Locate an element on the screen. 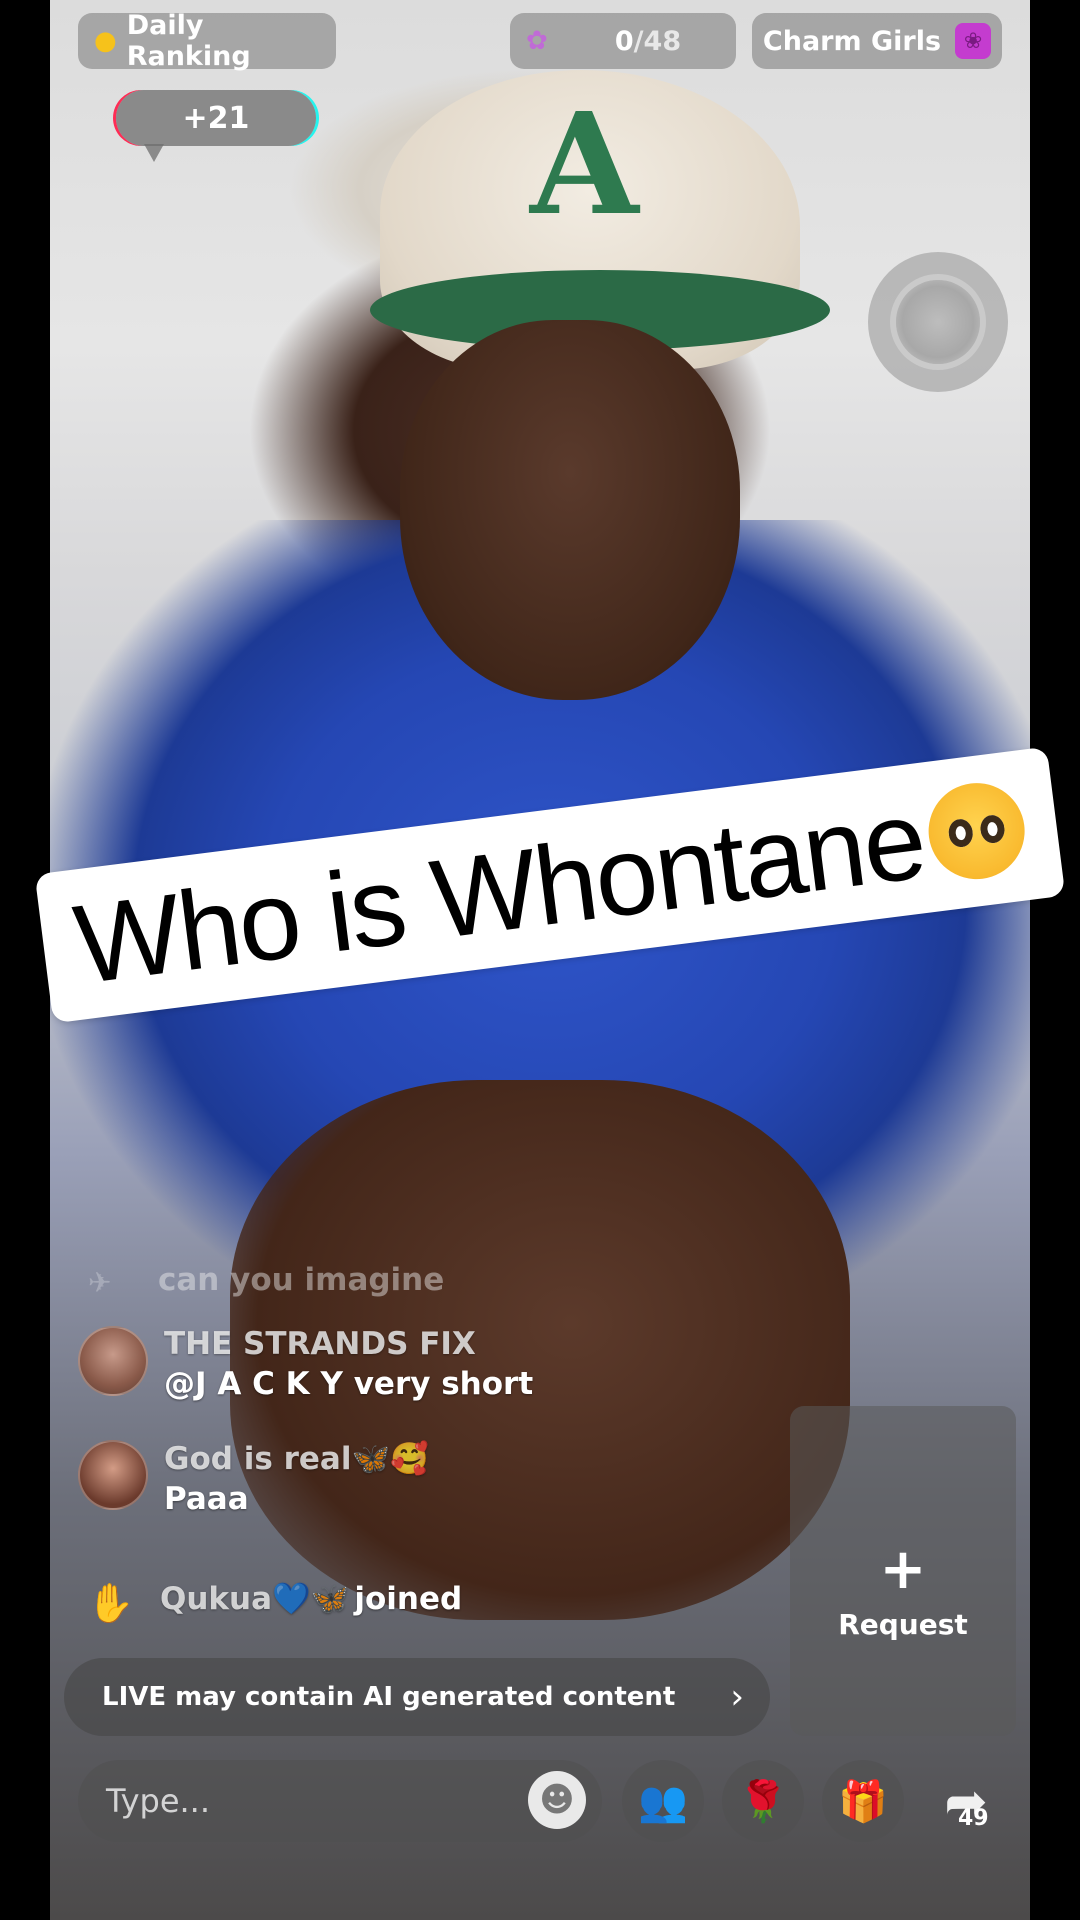 The height and width of the screenshot is (1920, 1080). emoji-button: ☻ is located at coordinates (557, 1800).